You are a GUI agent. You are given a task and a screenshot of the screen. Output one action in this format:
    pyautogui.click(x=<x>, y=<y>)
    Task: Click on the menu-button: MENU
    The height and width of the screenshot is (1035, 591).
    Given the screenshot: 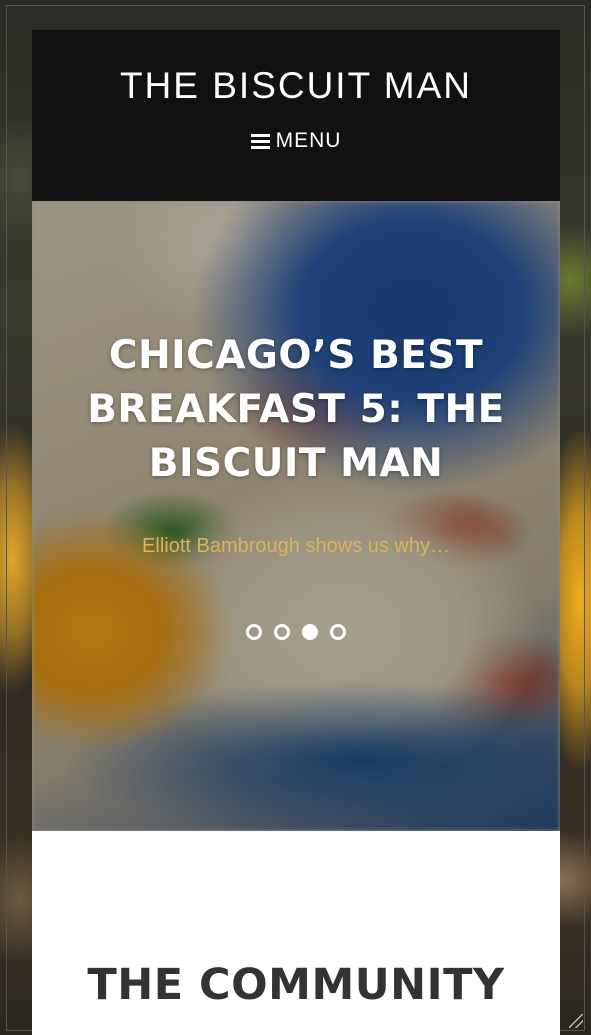 What is the action you would take?
    pyautogui.click(x=296, y=141)
    